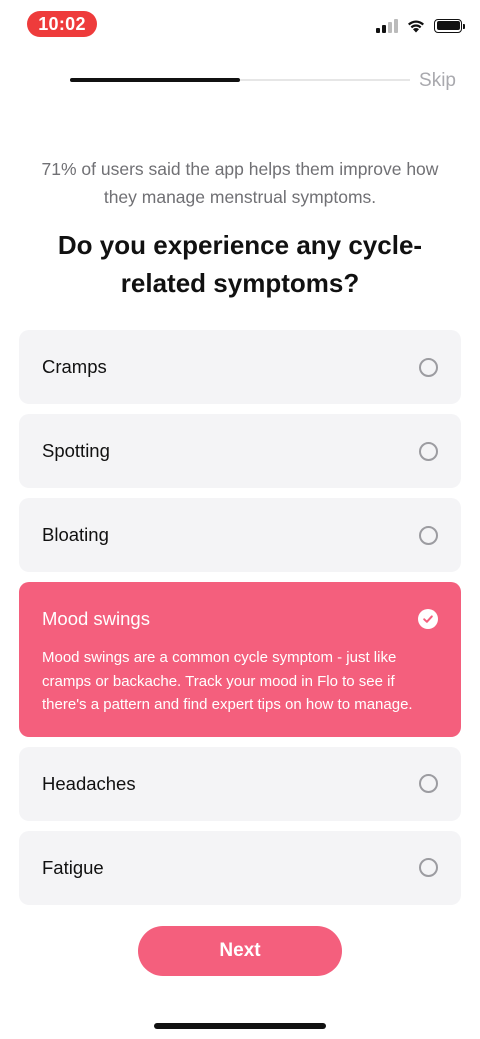 Image resolution: width=480 pixels, height=1039 pixels. Describe the element at coordinates (240, 951) in the screenshot. I see `next-button: Next` at that location.